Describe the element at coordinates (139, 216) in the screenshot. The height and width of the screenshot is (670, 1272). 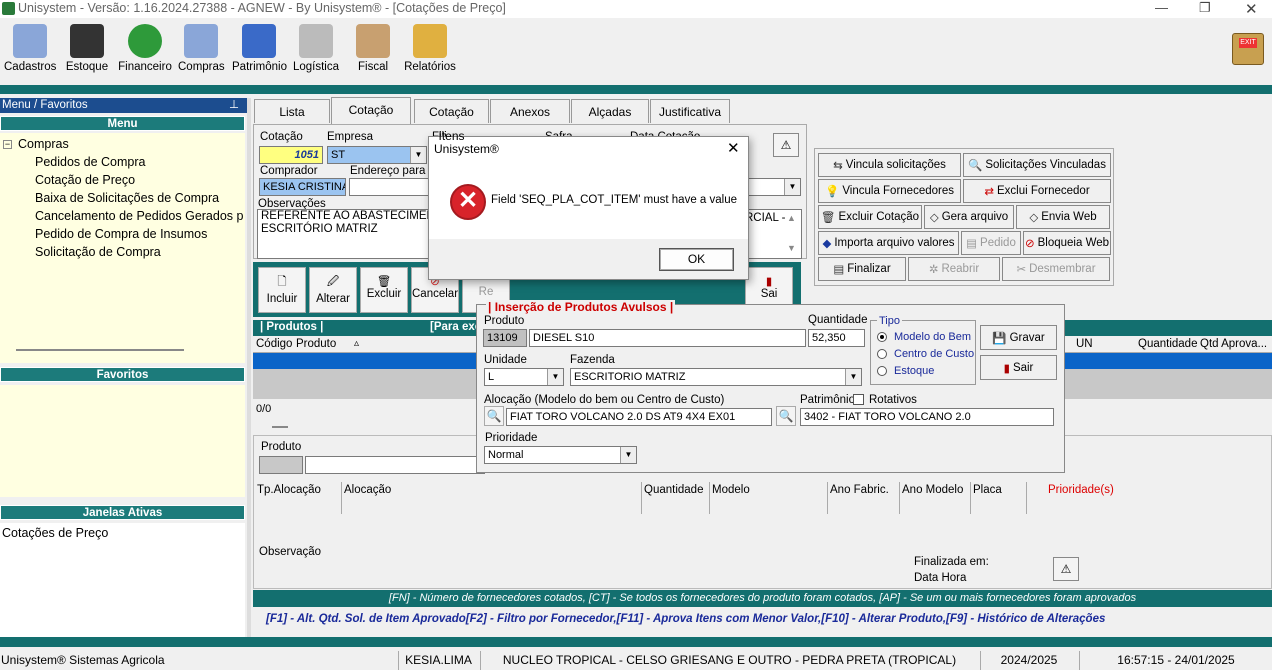
I see `menu-item: Cancelamento de Pedidos Gerados p` at that location.